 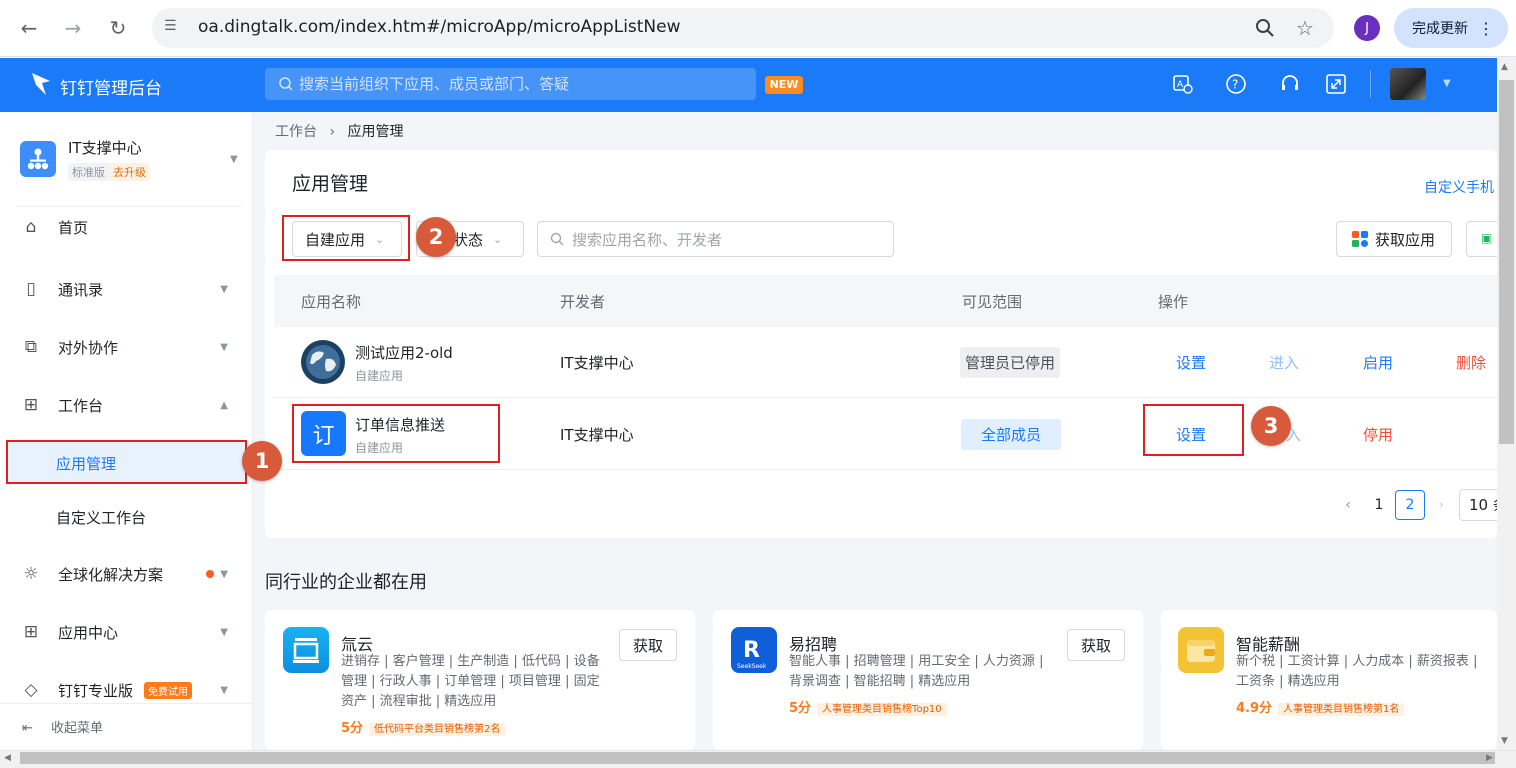 I want to click on fullscreen-icon, so click(x=1336, y=84).